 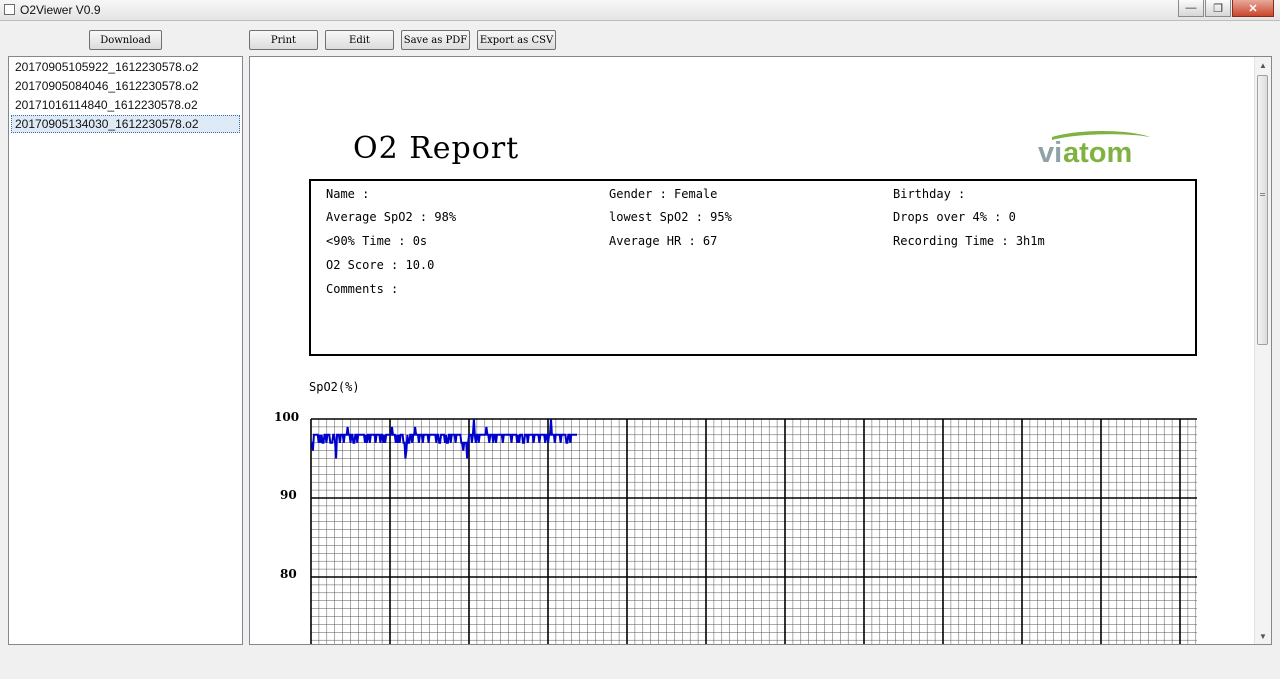 What do you see at coordinates (391, 217) in the screenshot?
I see `average-spo2-field: Average SpO2 : 98%` at bounding box center [391, 217].